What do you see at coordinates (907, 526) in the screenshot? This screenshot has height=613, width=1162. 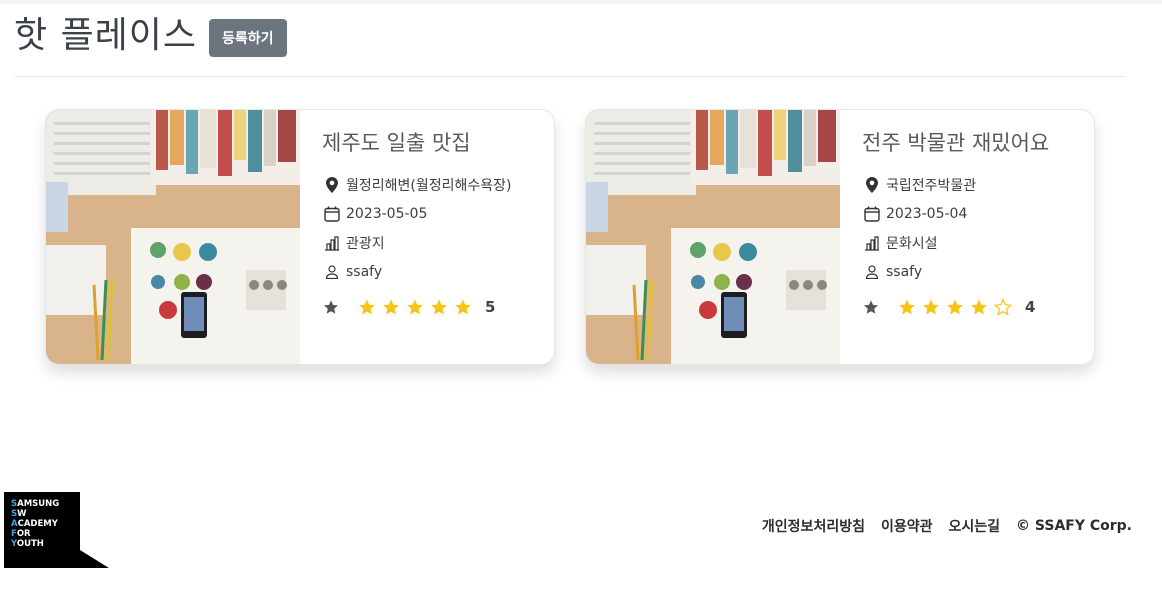 I see `terms-link: 이용약관` at bounding box center [907, 526].